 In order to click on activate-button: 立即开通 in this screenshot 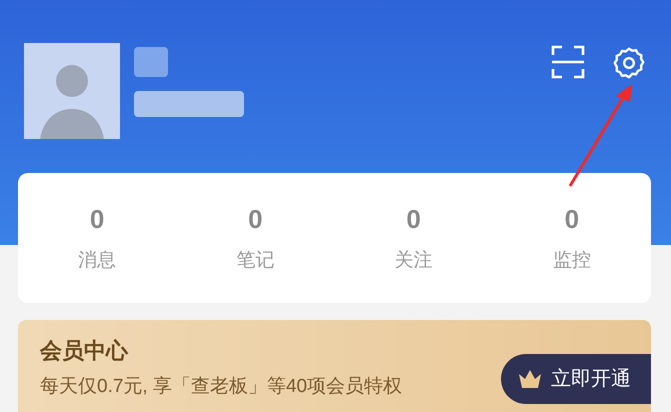, I will do `click(576, 379)`.